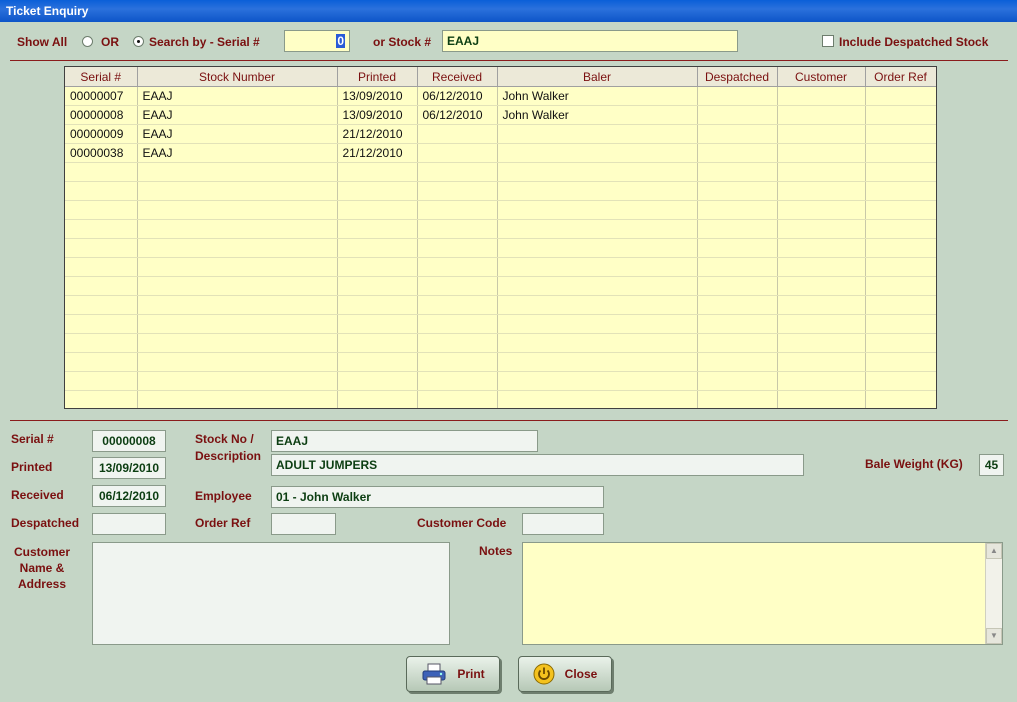  What do you see at coordinates (563, 524) in the screenshot?
I see `customer-code-field` at bounding box center [563, 524].